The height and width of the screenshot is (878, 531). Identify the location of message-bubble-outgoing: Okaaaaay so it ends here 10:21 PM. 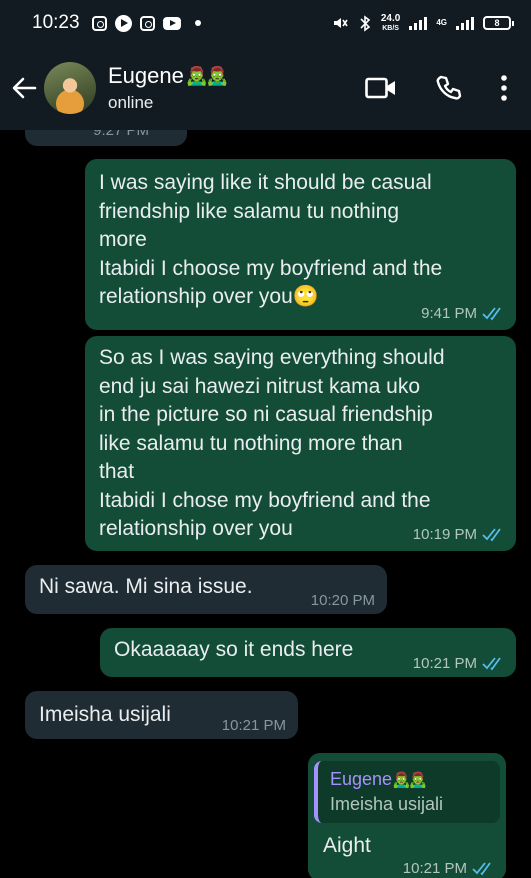
(308, 652).